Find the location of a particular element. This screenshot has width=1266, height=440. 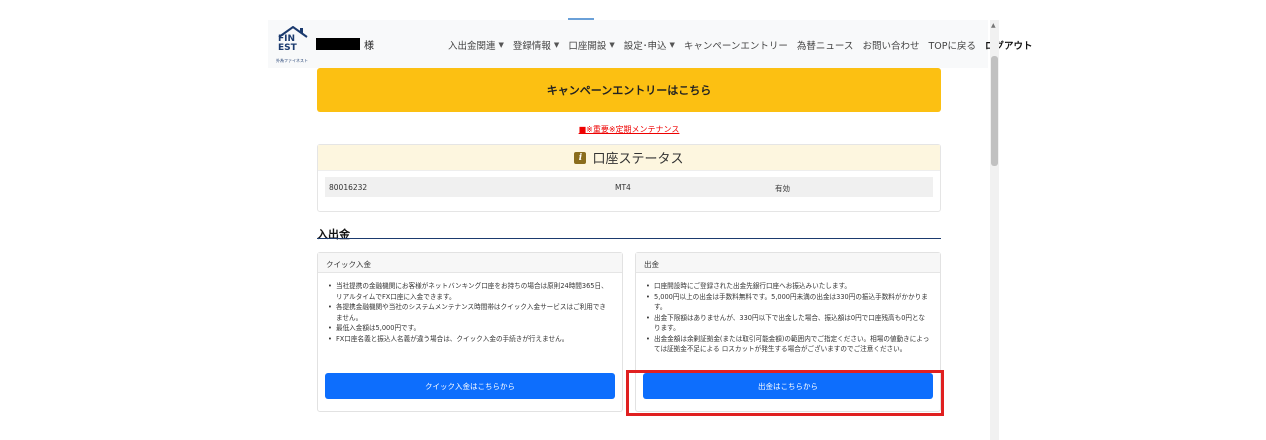

page-scrollbar: ▲ is located at coordinates (994, 230).